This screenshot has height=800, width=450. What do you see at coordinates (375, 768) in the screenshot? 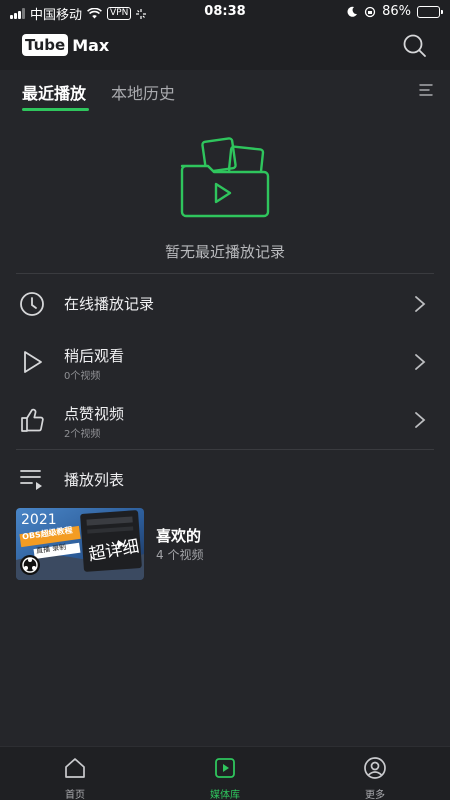
I see `account-circle-icon` at bounding box center [375, 768].